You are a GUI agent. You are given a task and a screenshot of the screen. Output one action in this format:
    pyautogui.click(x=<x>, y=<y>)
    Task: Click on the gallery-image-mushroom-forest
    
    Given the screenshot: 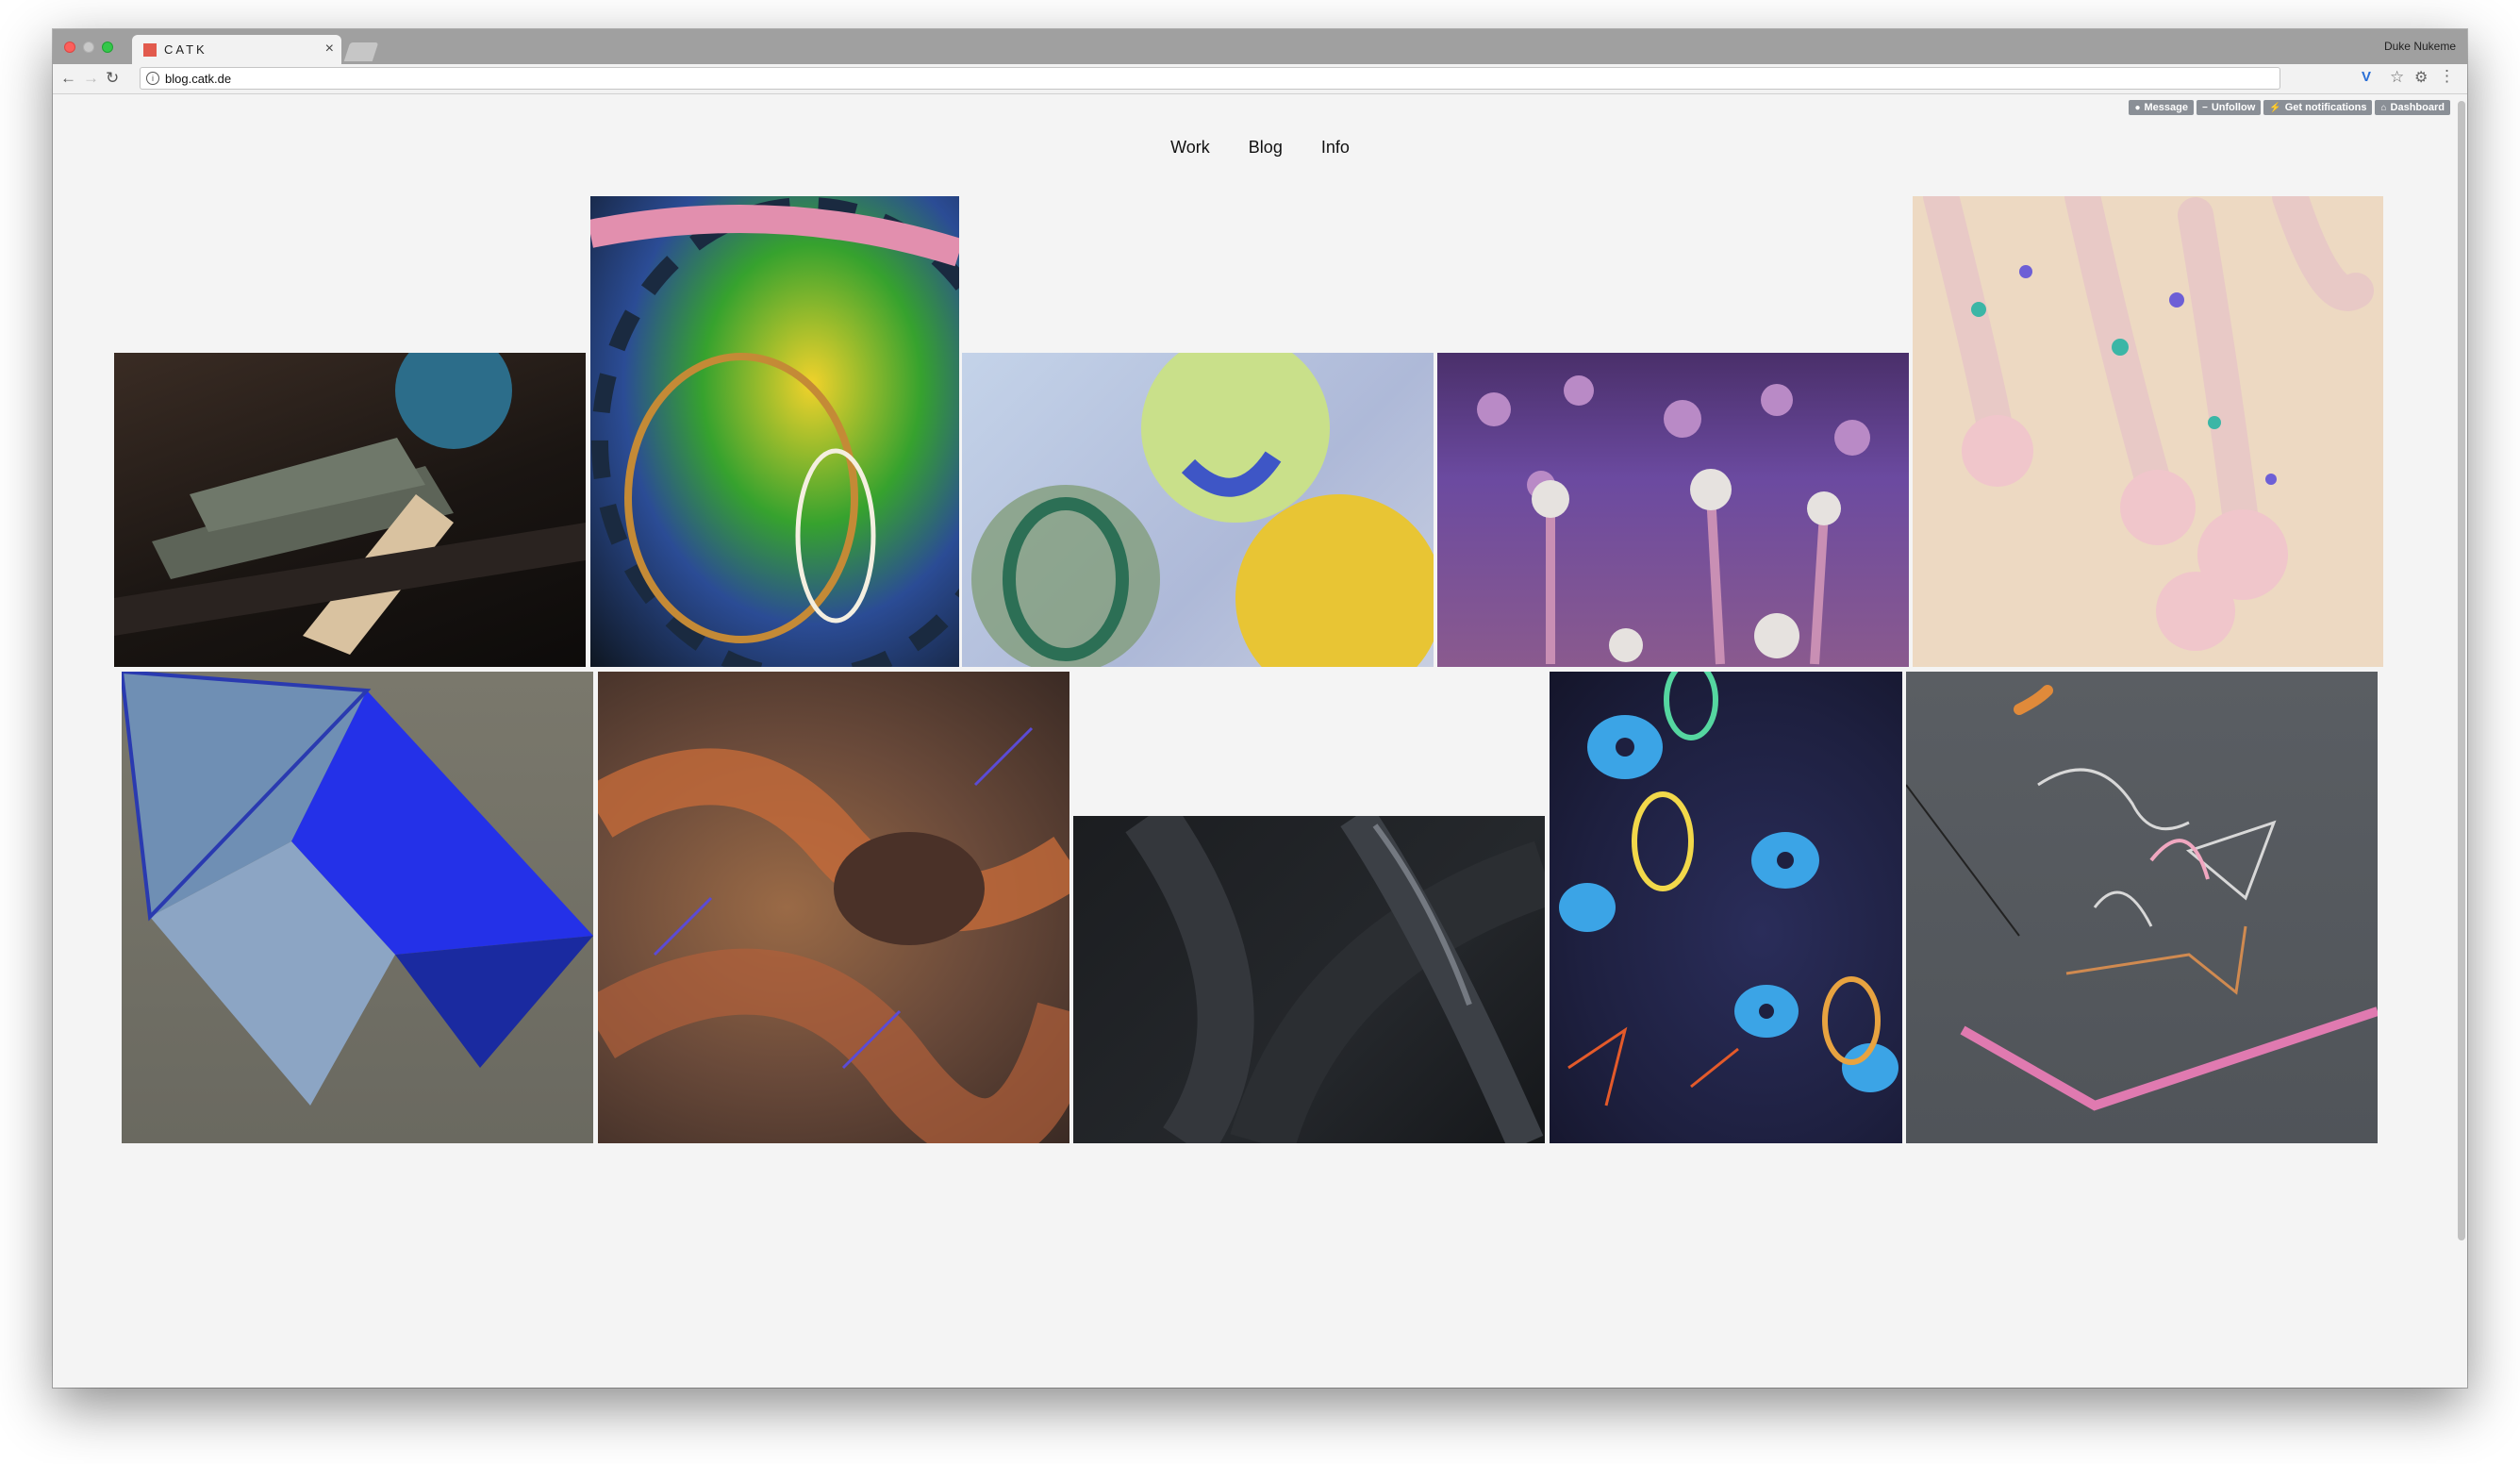 What is the action you would take?
    pyautogui.click(x=1673, y=510)
    